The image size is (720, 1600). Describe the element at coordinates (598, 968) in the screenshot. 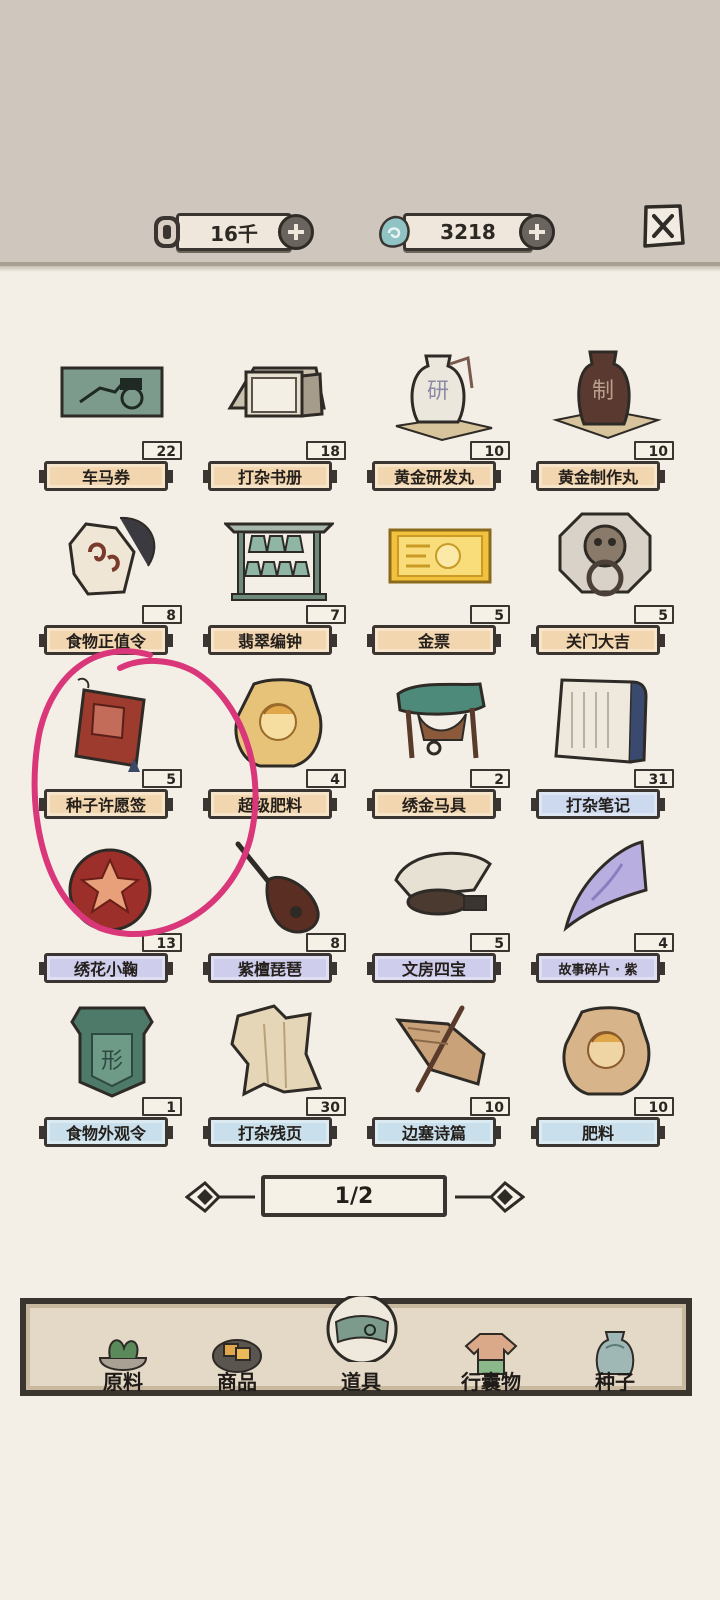

I see `item-label: 故事碎片 · 紫` at that location.